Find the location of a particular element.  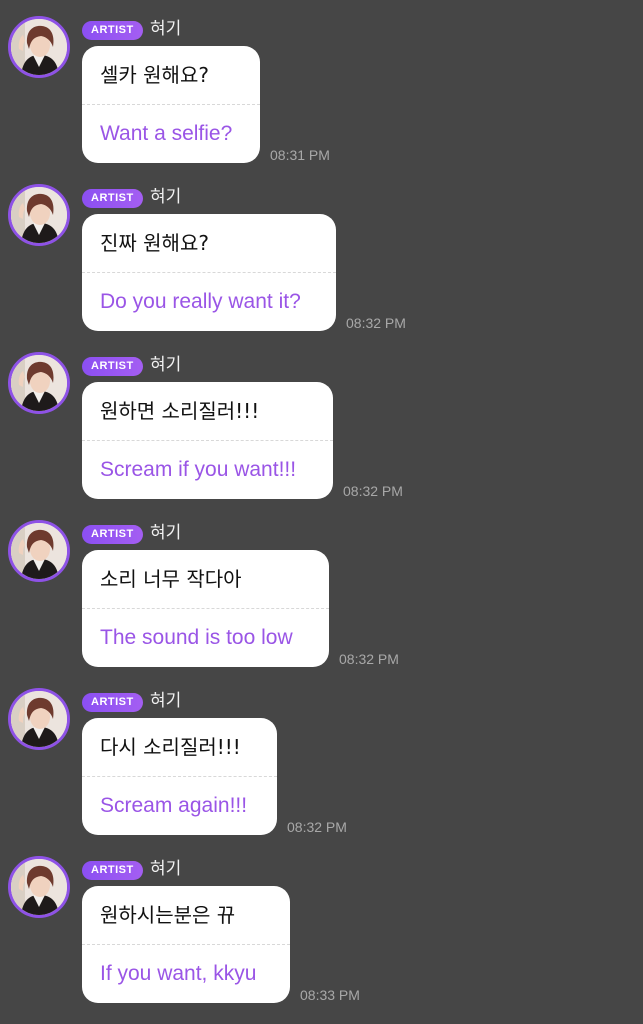

original-text: 원하시는분은 뀨 is located at coordinates (168, 915).